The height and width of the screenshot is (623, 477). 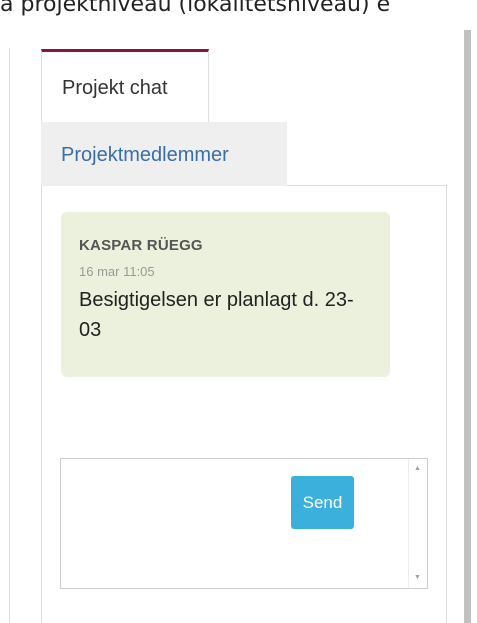 I want to click on tab-projektmedlemmer-label: Projektmedlemmer, so click(x=145, y=155).